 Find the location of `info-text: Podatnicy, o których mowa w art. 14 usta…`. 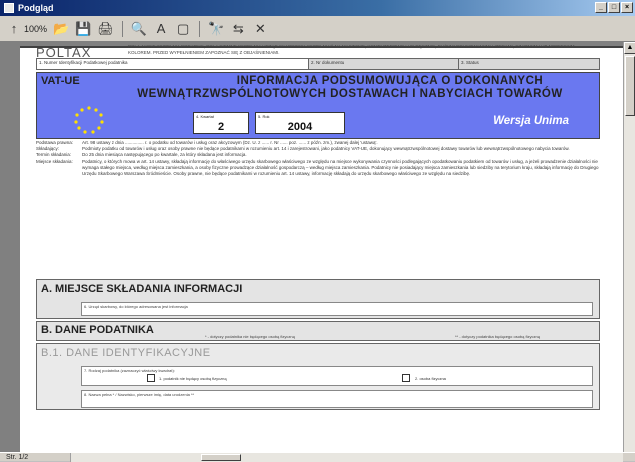

info-text: Podatnicy, o których mowa w art. 14 usta… is located at coordinates (340, 167).